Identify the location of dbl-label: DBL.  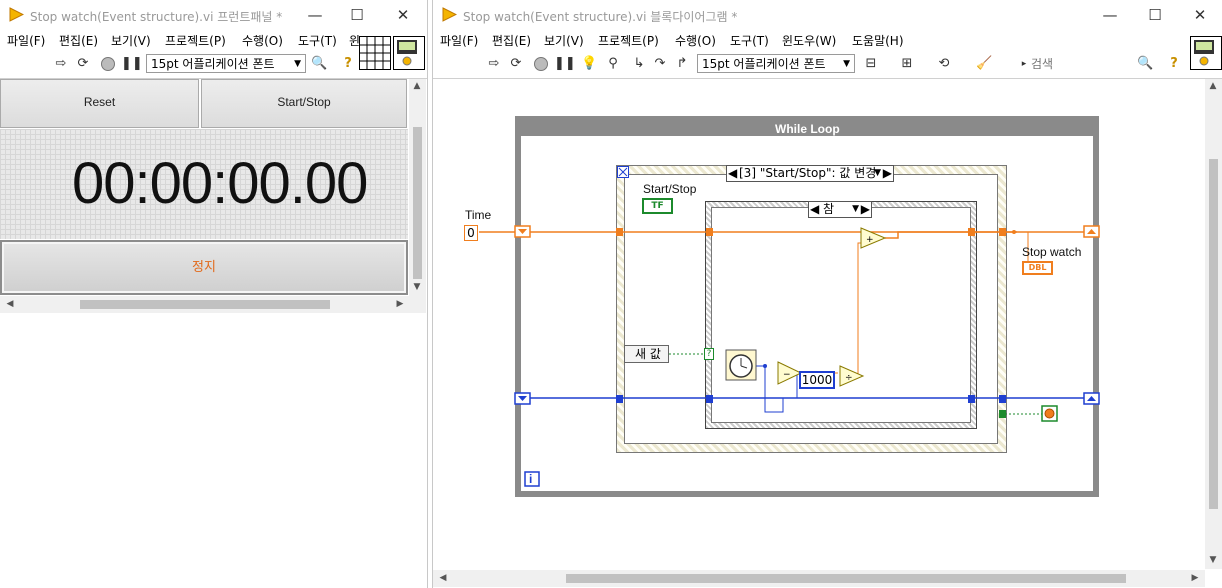
(1037, 267).